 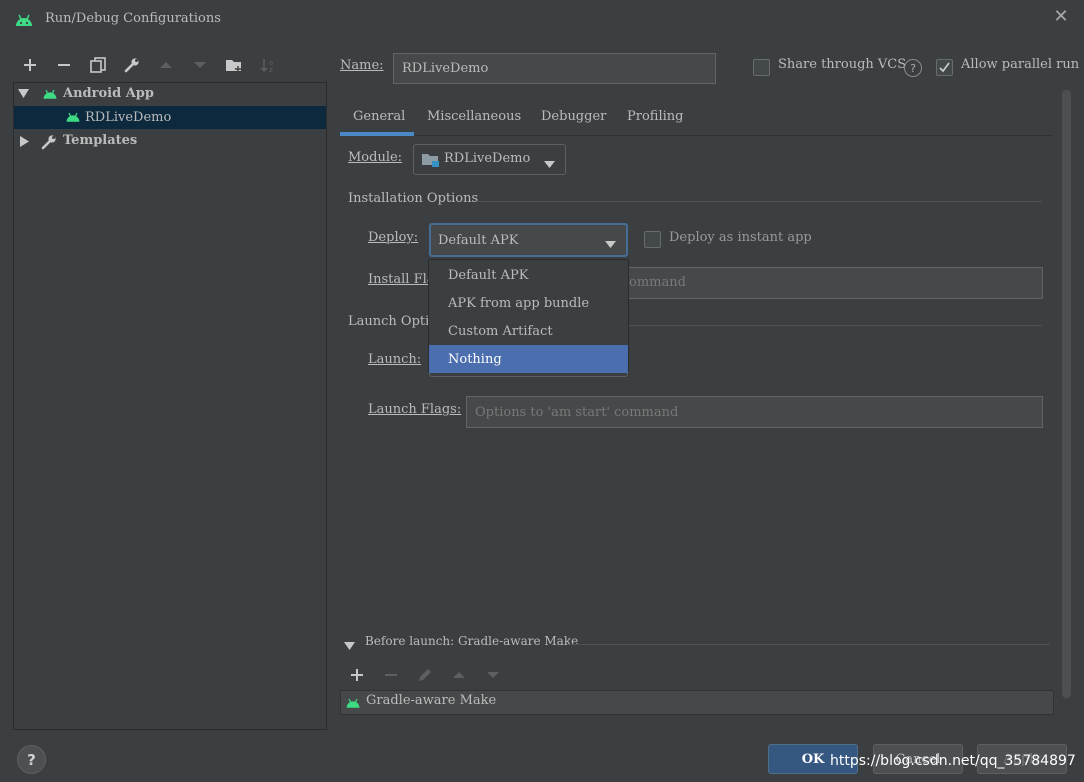 What do you see at coordinates (24, 143) in the screenshot?
I see `collapsed-arrow-icon` at bounding box center [24, 143].